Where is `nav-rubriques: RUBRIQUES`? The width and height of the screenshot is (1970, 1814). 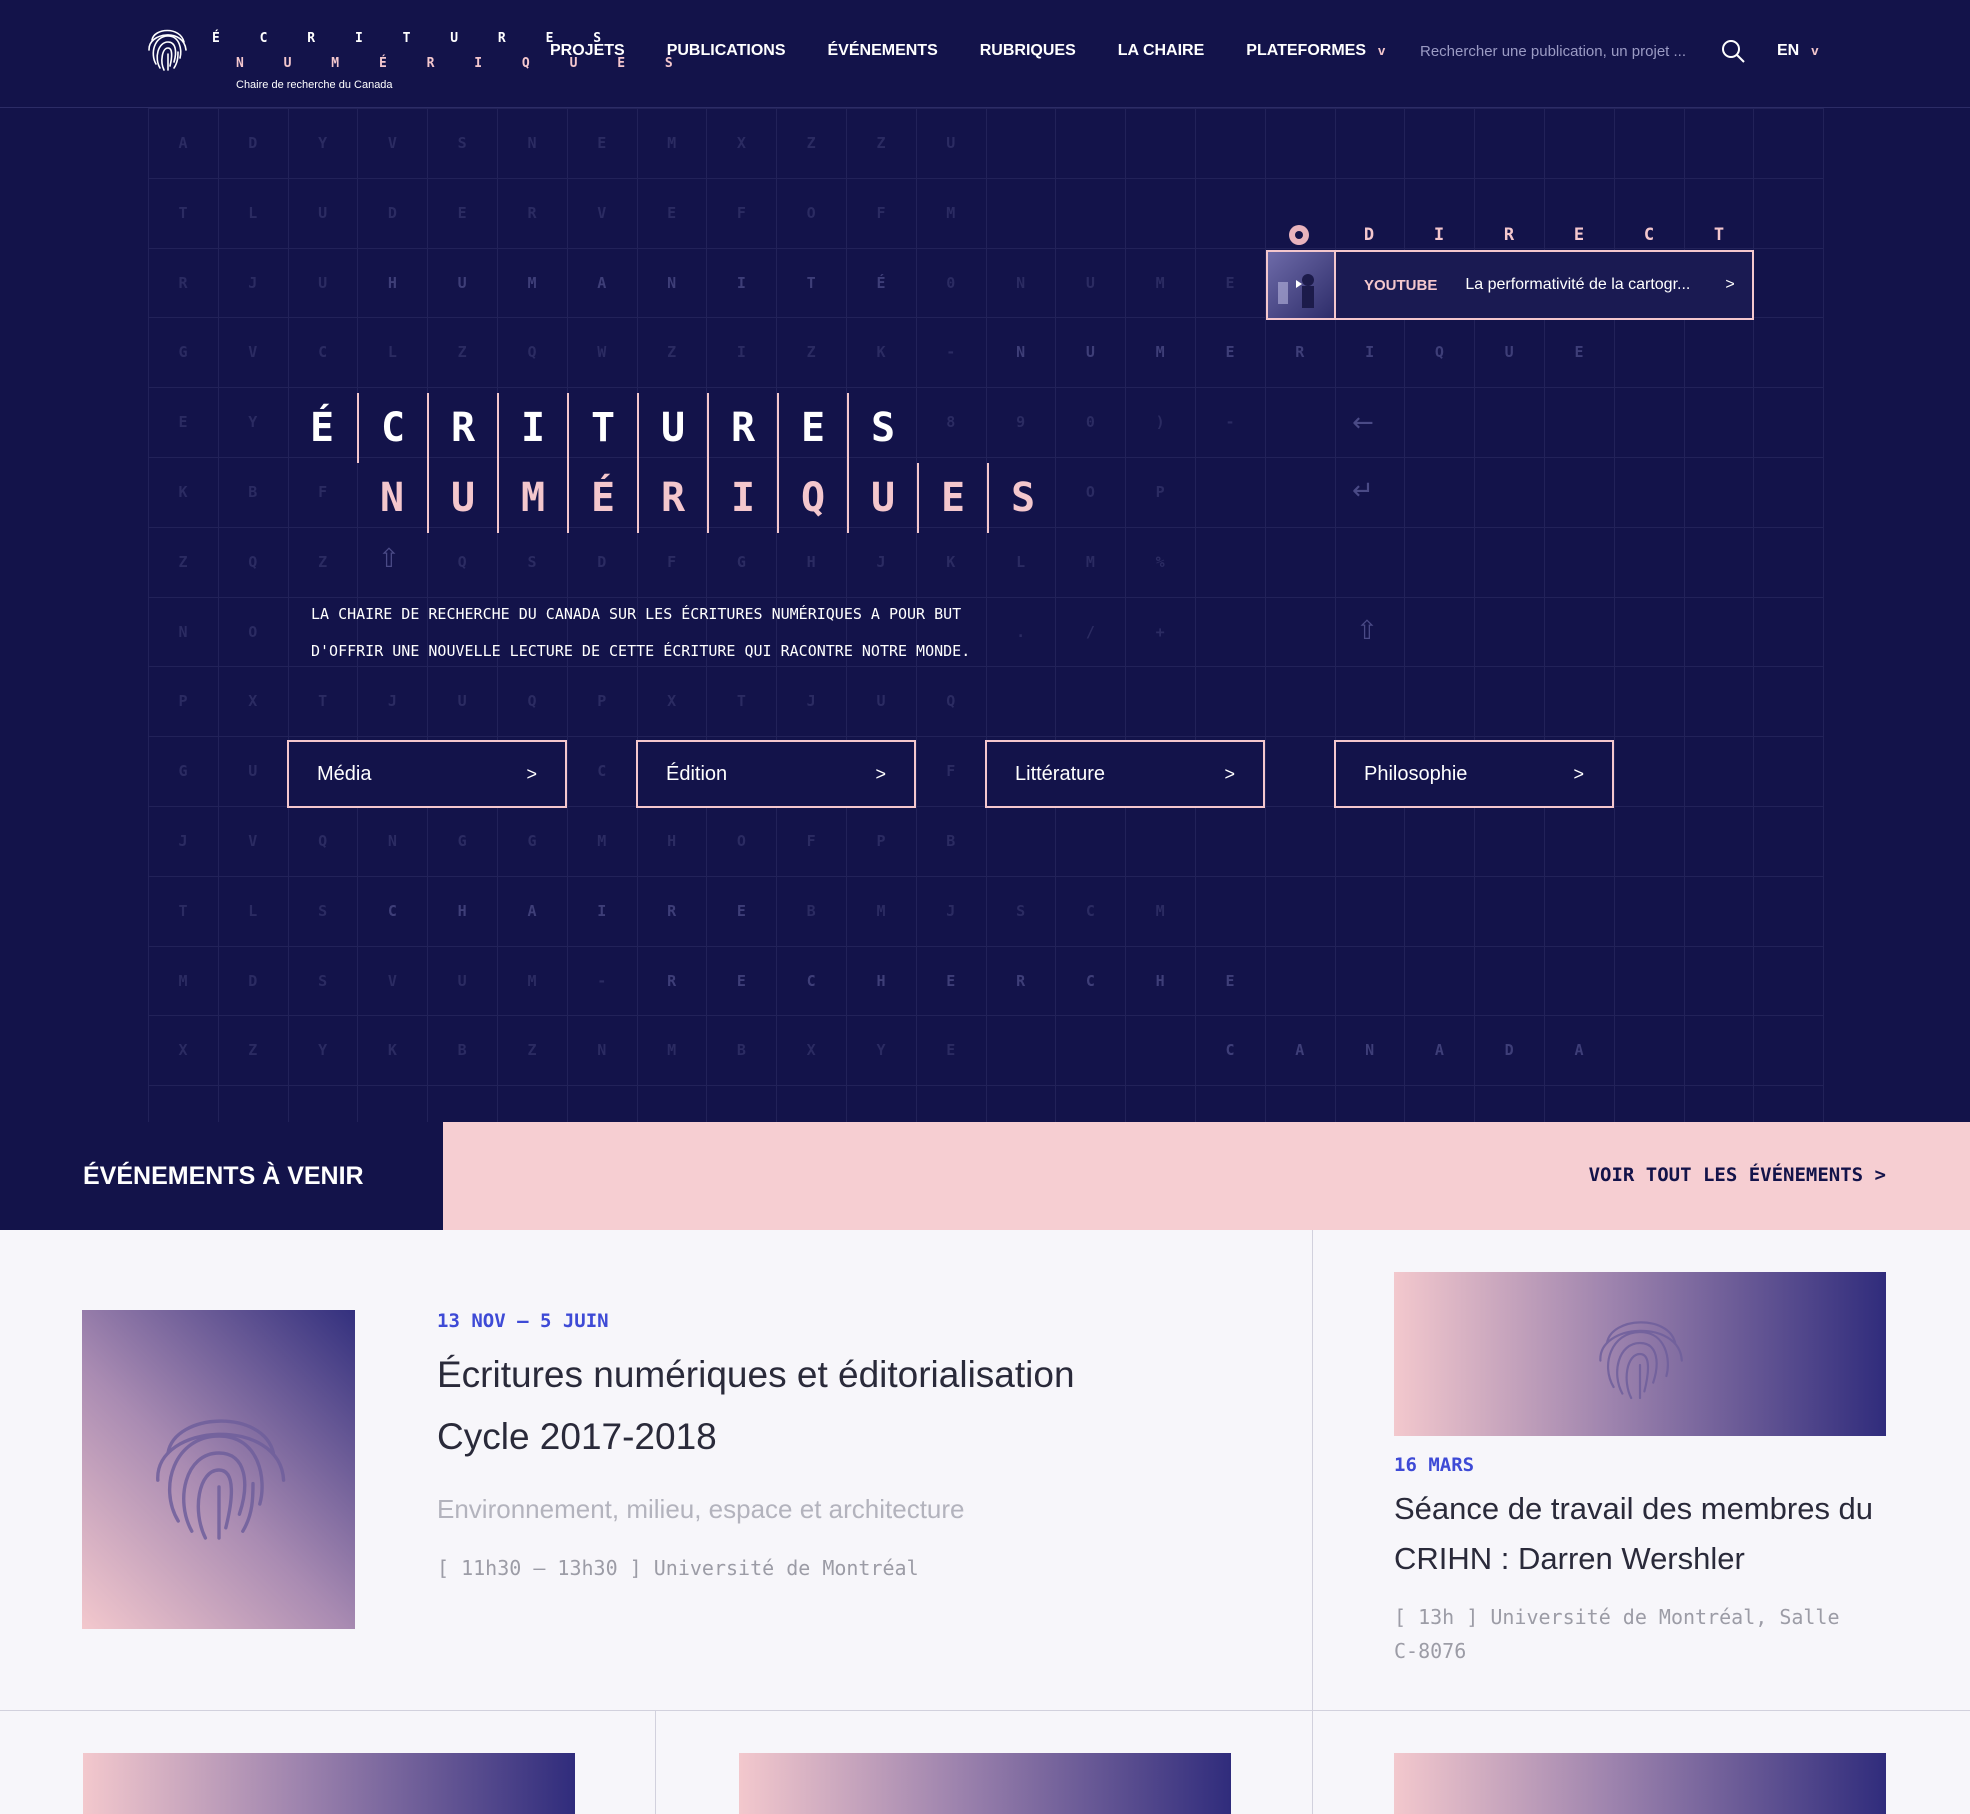 nav-rubriques: RUBRIQUES is located at coordinates (1028, 51).